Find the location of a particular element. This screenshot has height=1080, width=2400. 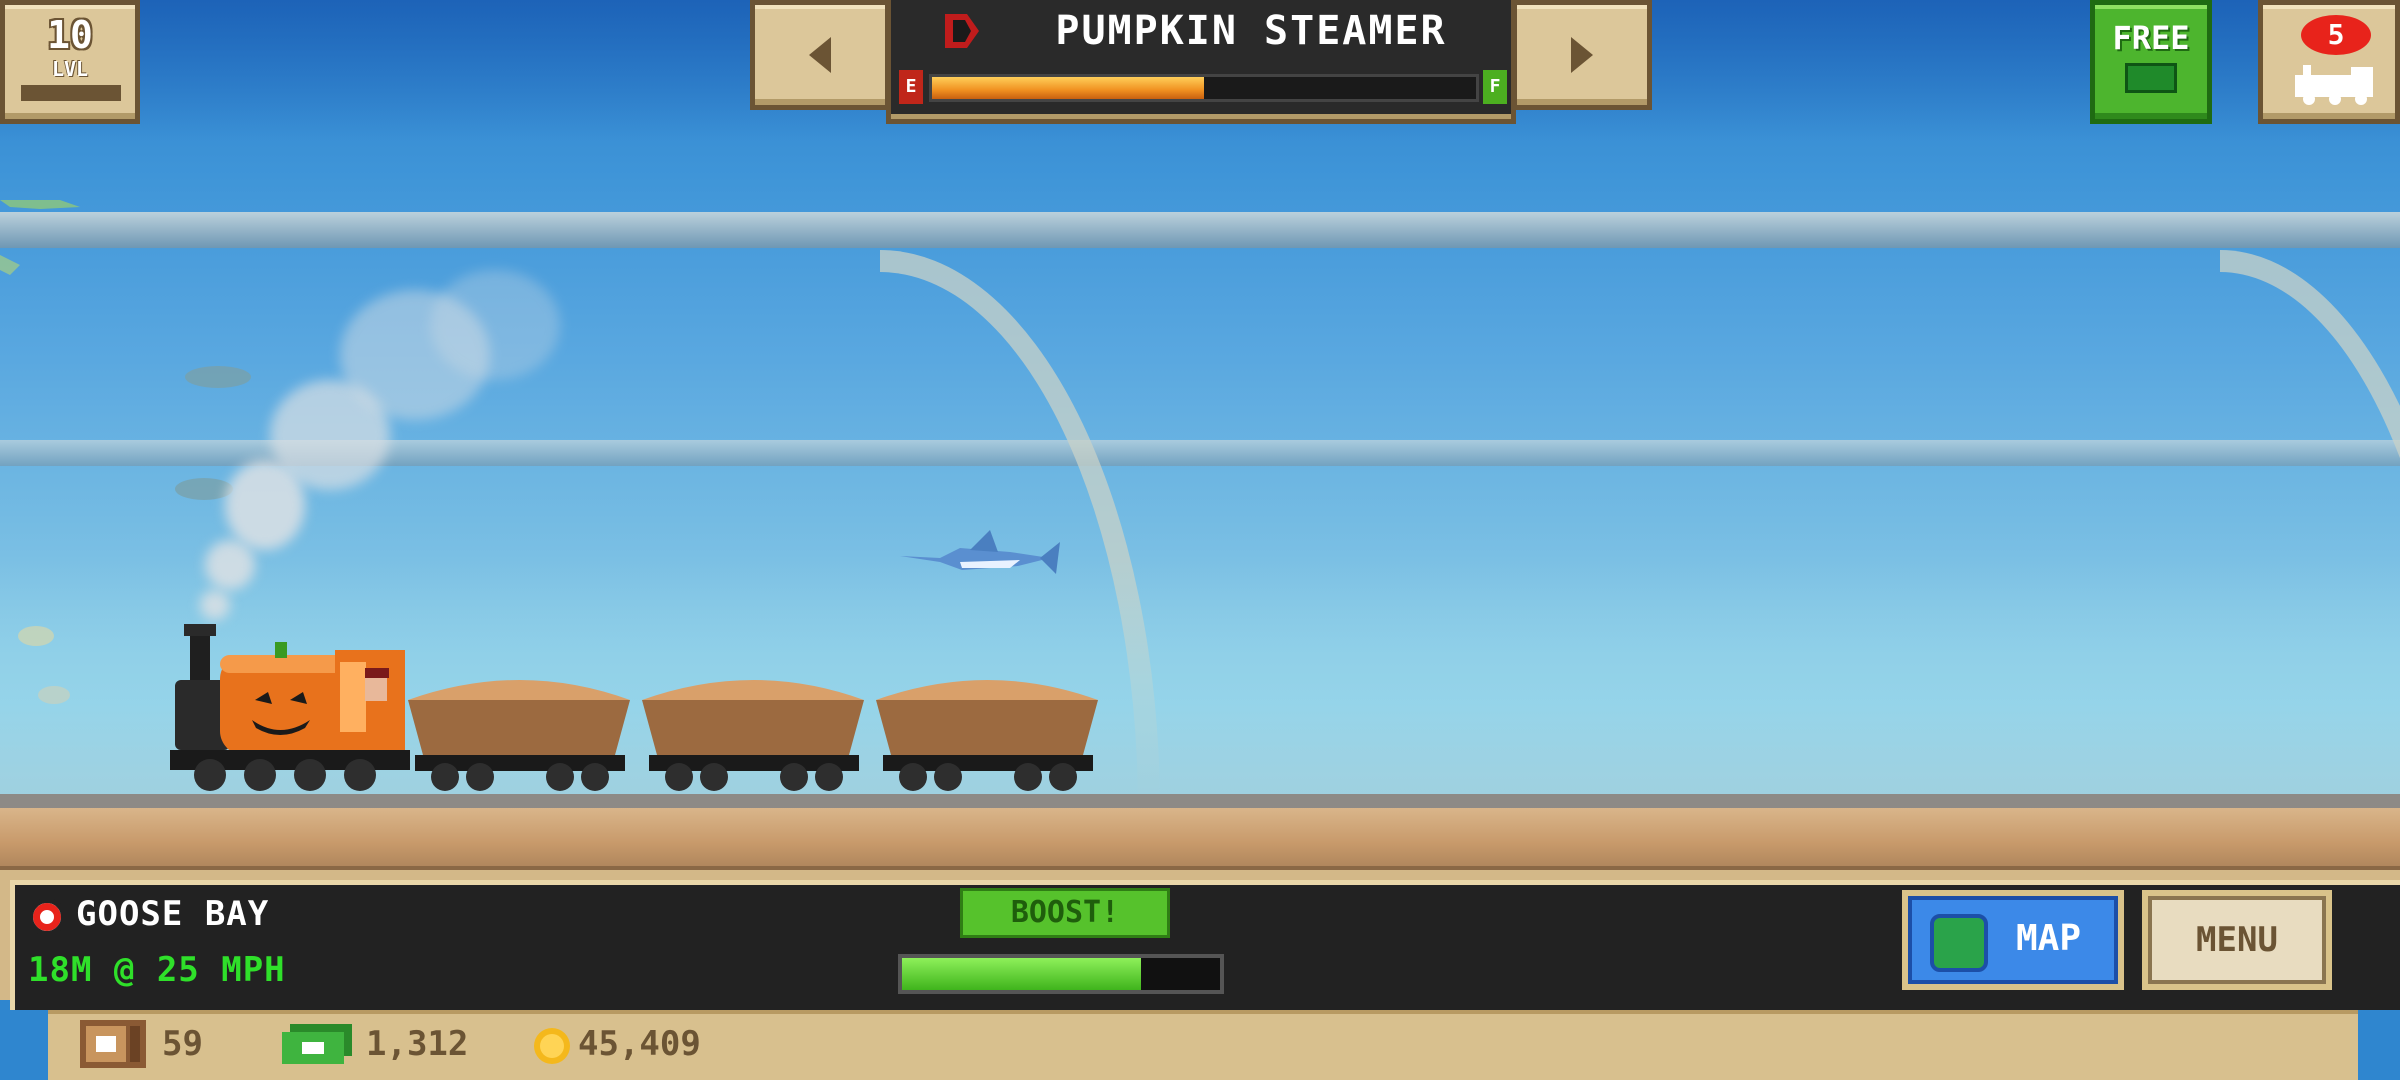

next-train-button is located at coordinates (1582, 55).